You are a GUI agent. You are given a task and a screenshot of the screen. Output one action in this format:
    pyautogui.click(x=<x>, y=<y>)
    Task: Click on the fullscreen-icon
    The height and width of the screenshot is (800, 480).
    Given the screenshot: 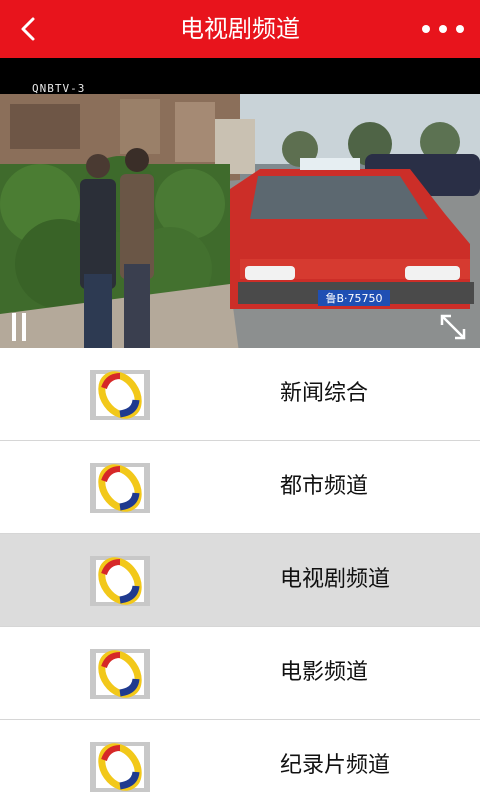 What is the action you would take?
    pyautogui.click(x=453, y=327)
    